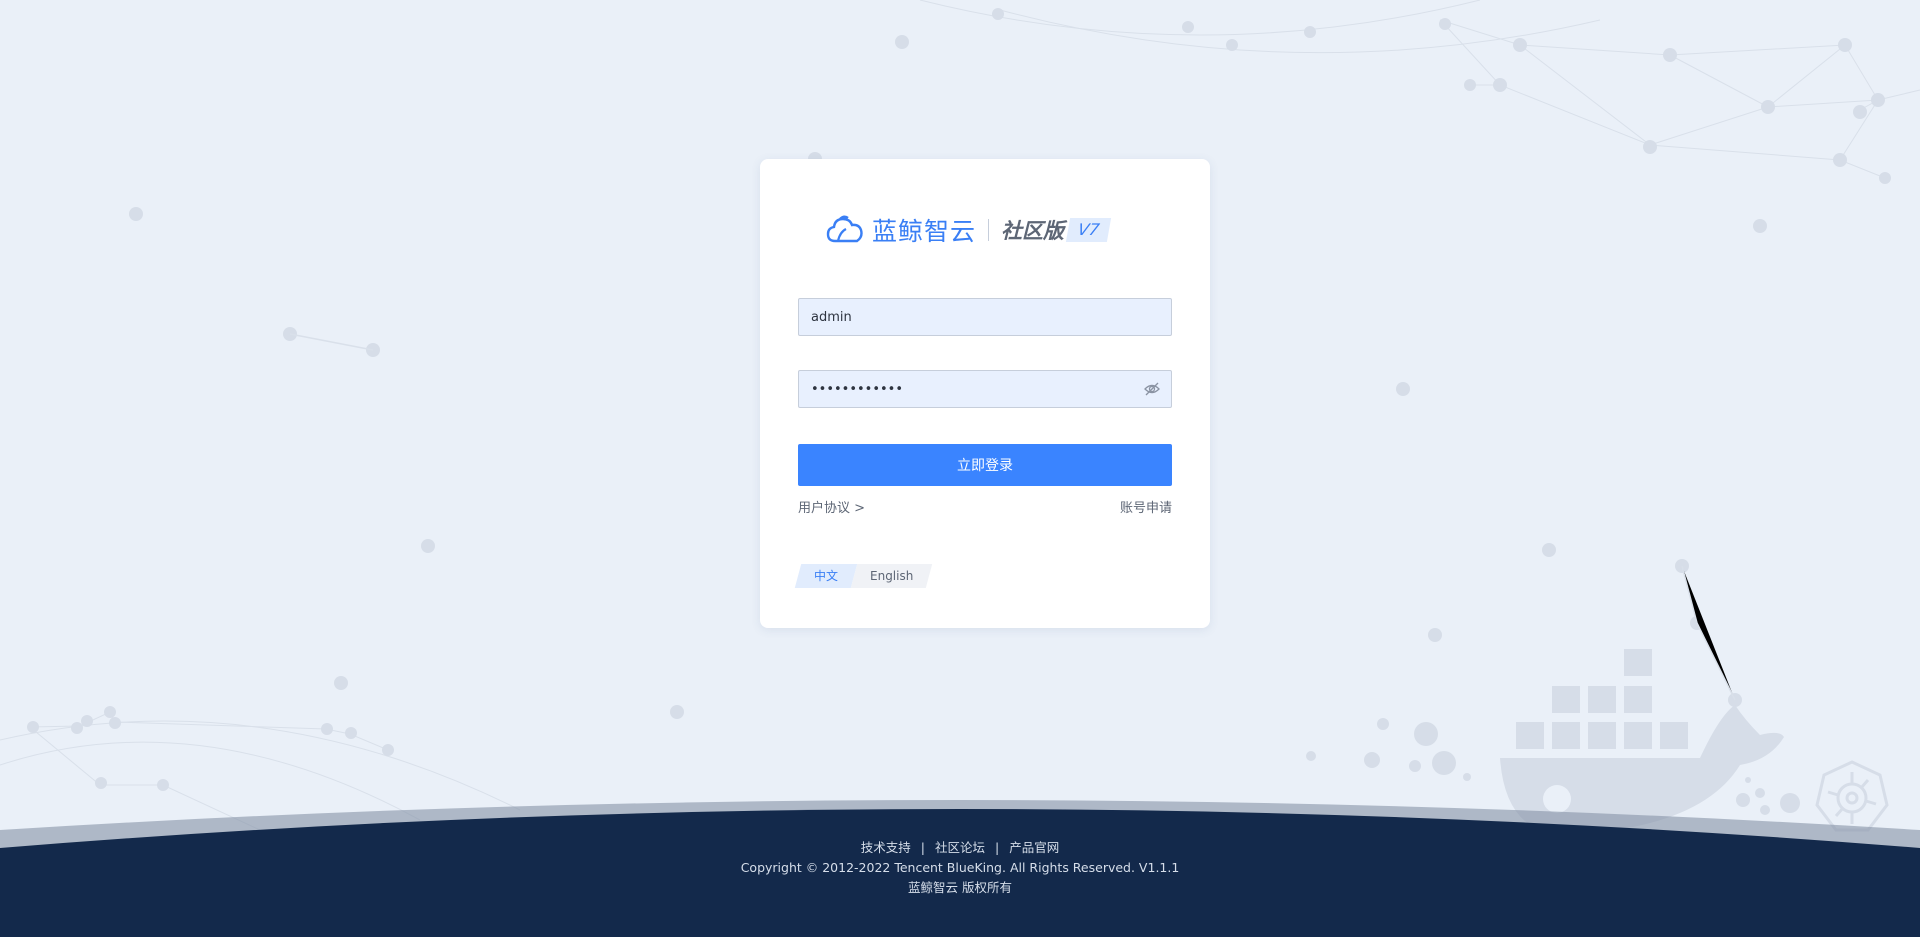 This screenshot has height=937, width=1920. I want to click on brand-logo: 蓝鲸智云 社区版 V7, so click(969, 230).